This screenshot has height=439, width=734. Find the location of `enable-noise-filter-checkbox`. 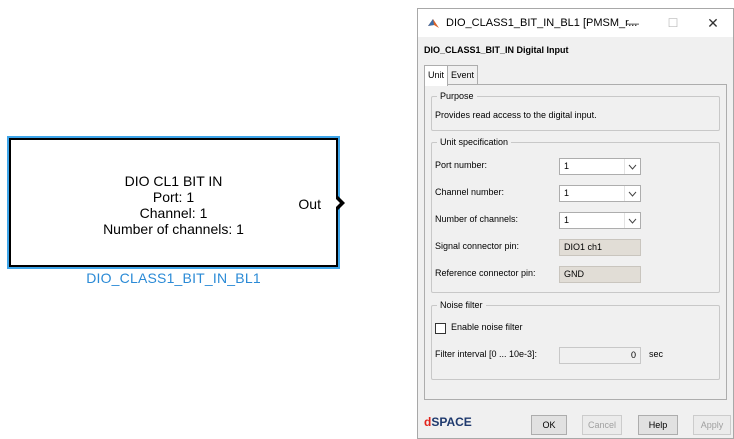

enable-noise-filter-checkbox is located at coordinates (440, 328).